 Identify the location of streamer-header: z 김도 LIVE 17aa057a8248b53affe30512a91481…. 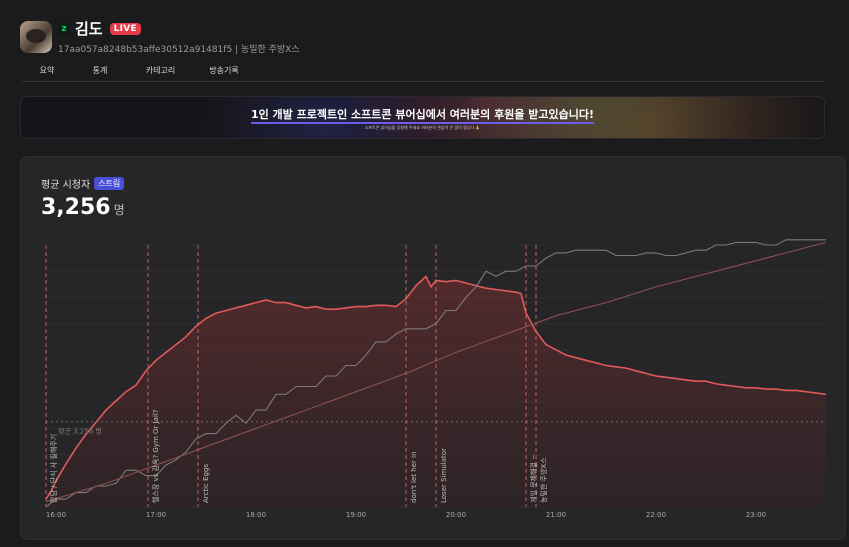
(160, 37).